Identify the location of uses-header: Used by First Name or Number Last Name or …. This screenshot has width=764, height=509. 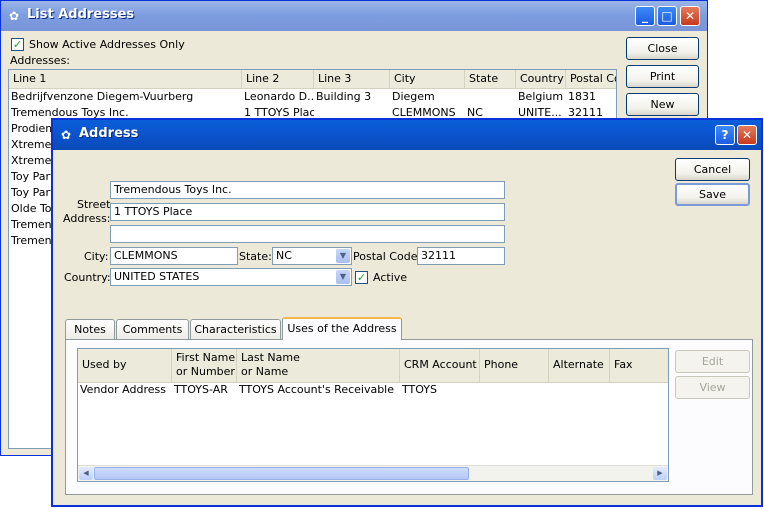
(373, 366).